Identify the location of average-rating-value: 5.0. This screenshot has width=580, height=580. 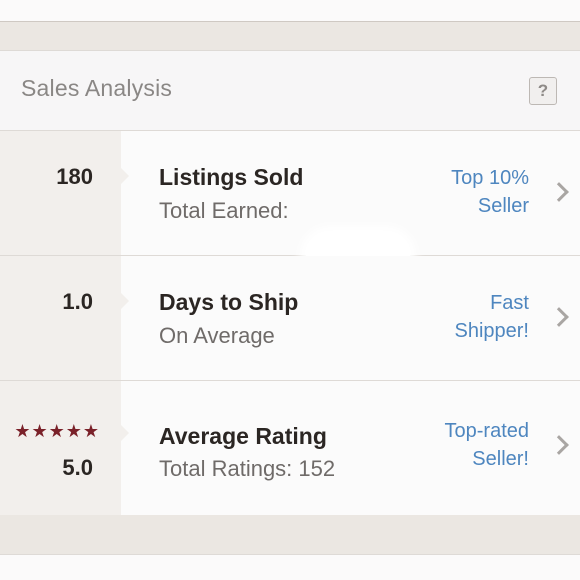
(77, 467).